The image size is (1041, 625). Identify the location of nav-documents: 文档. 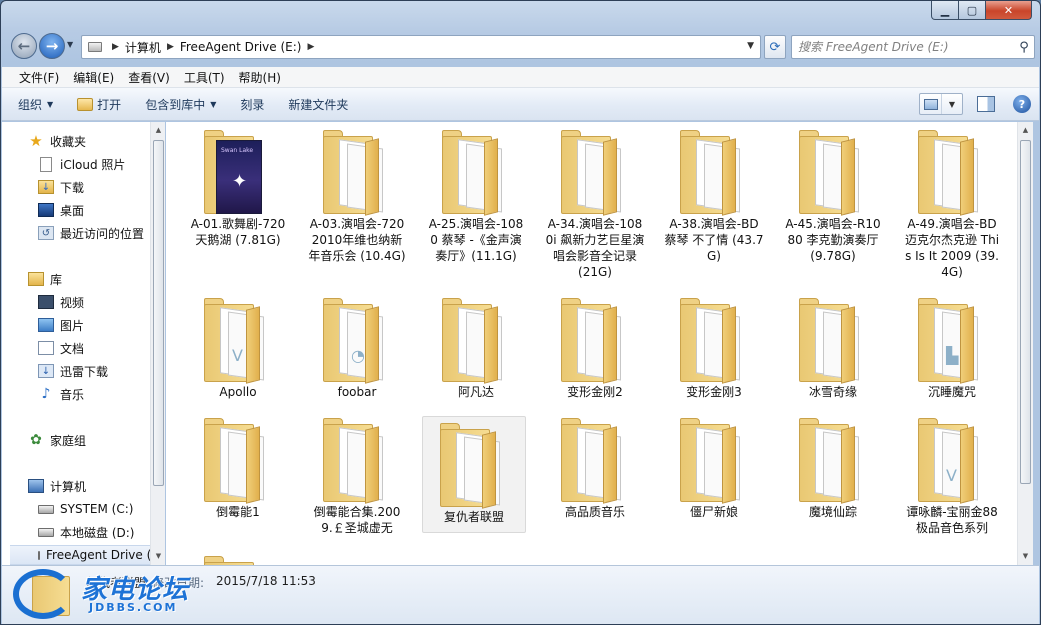
(61, 348).